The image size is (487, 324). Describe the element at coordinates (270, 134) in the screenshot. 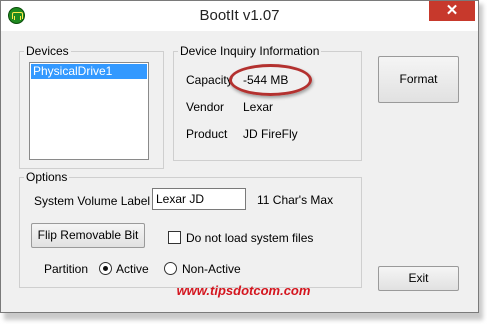

I see `product-value: JD FireFly` at that location.